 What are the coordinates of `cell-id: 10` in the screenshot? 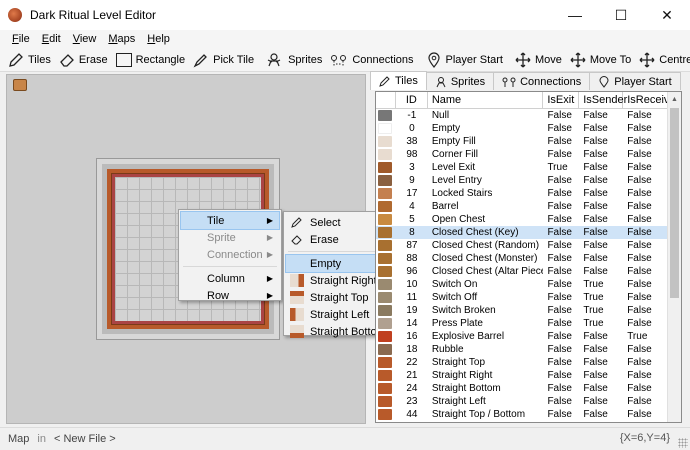 It's located at (412, 284).